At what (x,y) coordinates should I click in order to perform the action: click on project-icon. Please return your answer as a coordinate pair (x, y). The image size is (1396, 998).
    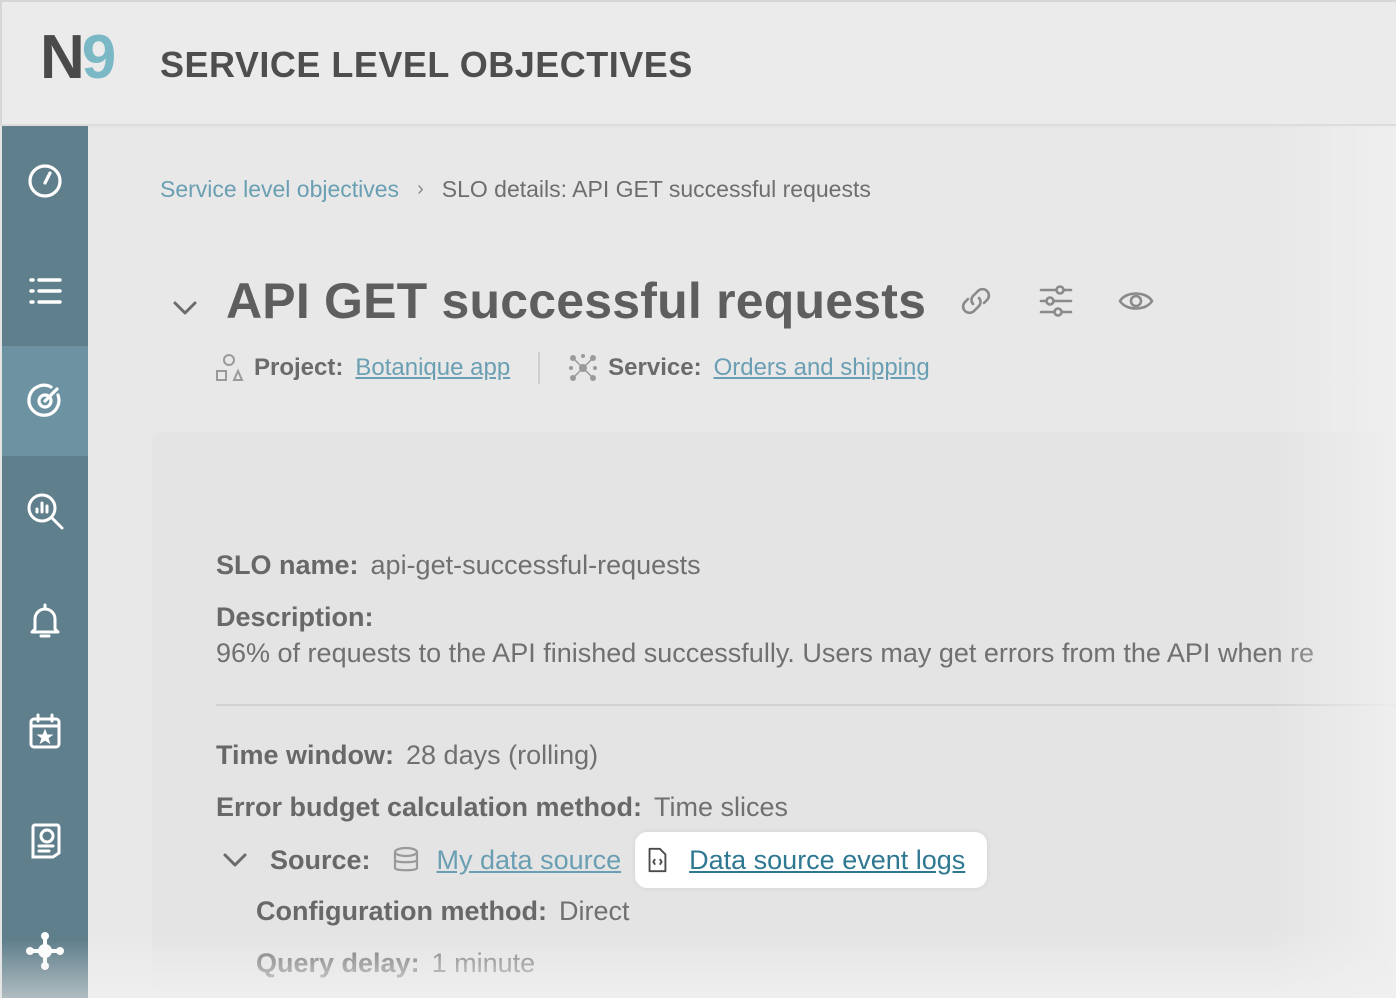
    Looking at the image, I should click on (230, 367).